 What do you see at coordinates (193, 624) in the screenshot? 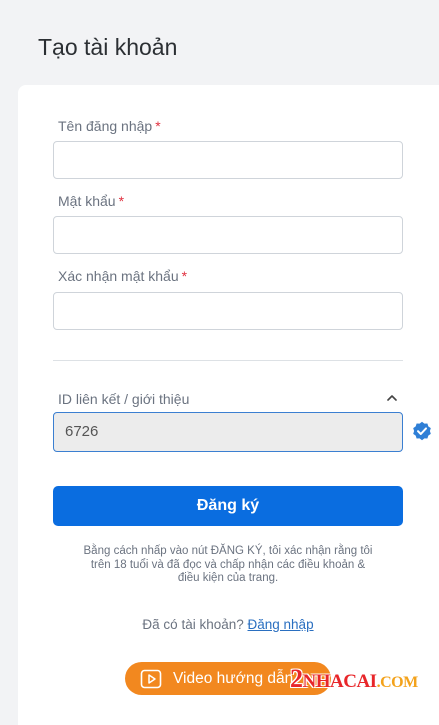
I see `login-prompt-text: Đã có tài khoản?` at bounding box center [193, 624].